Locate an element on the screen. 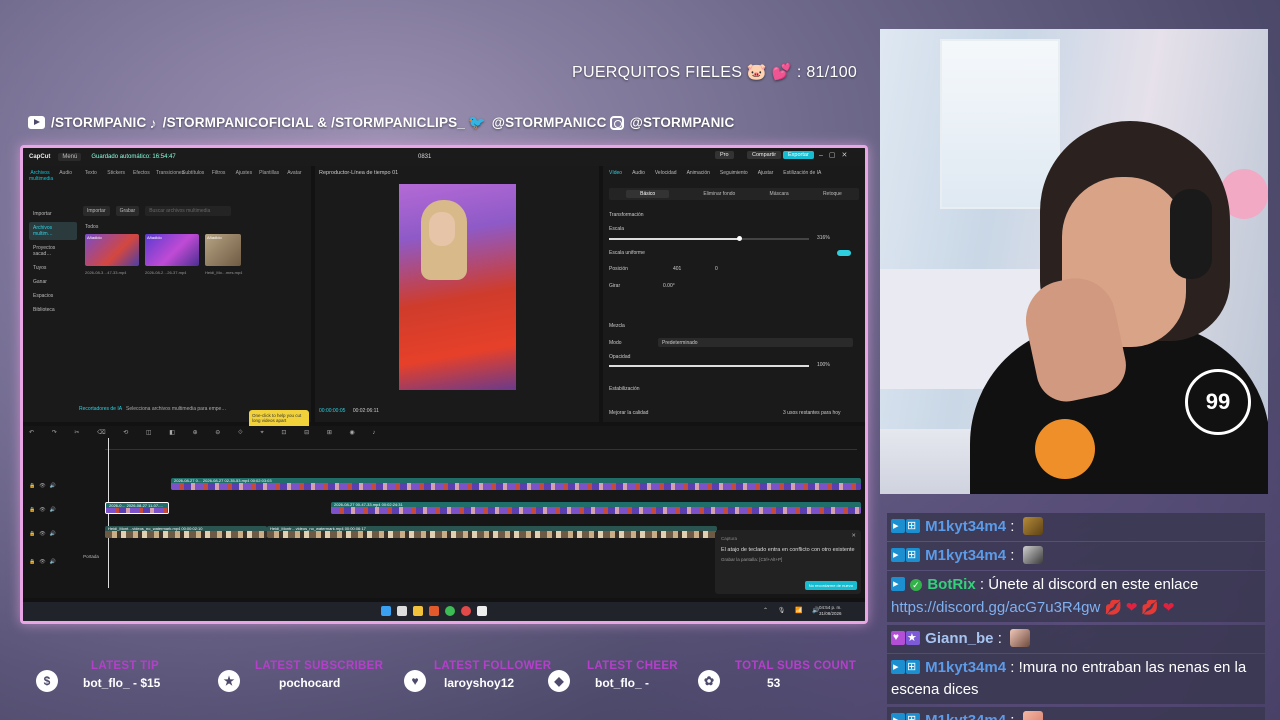 This screenshot has height=720, width=1280. enhance-quality-label: Mejorar la calidad is located at coordinates (628, 413).